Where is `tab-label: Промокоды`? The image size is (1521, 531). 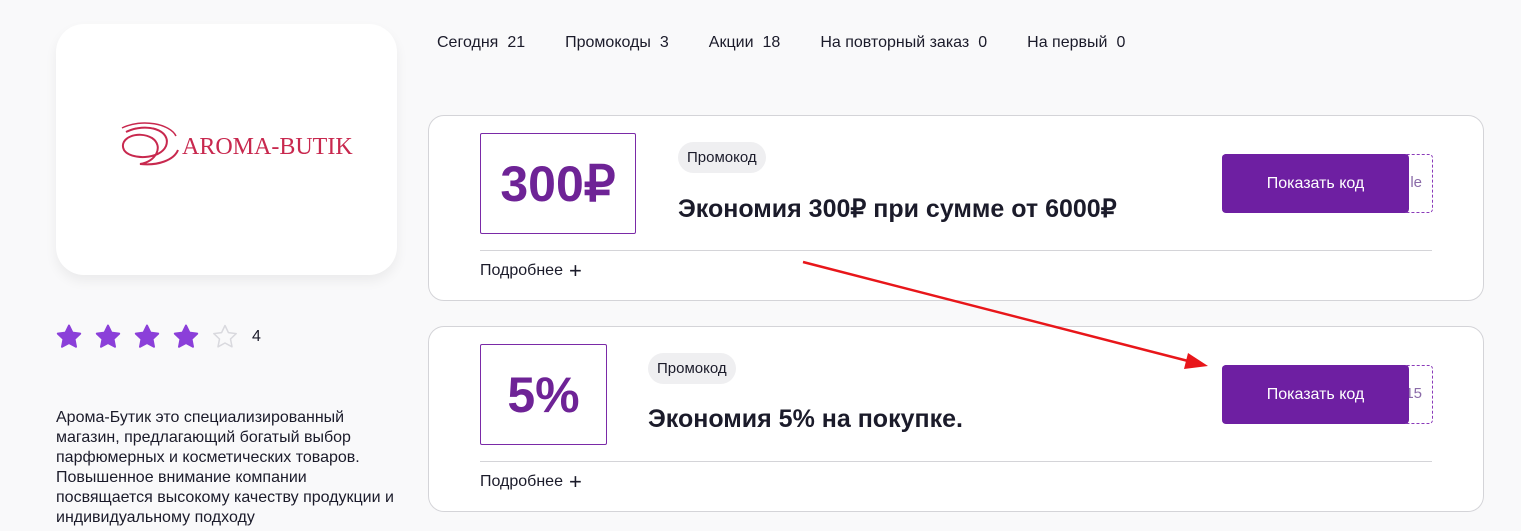
tab-label: Промокоды is located at coordinates (608, 42).